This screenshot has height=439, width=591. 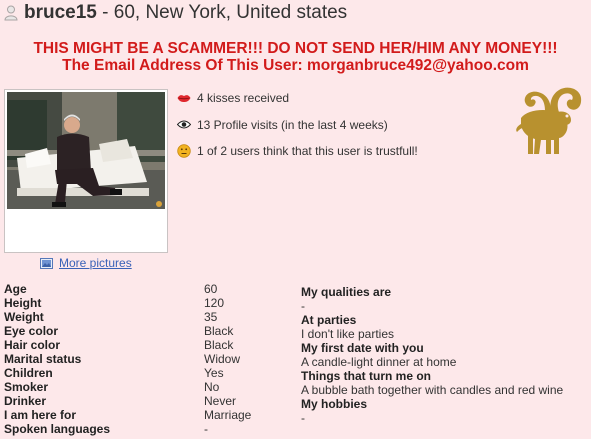 I want to click on profile-photo-frame, so click(x=86, y=171).